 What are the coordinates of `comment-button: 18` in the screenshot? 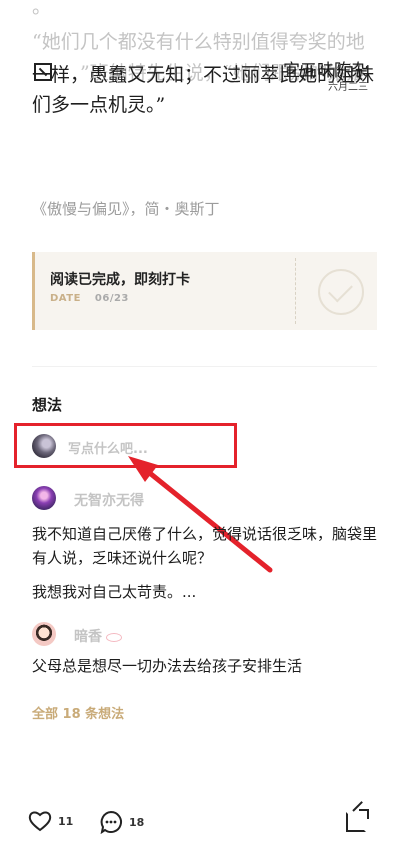 It's located at (121, 822).